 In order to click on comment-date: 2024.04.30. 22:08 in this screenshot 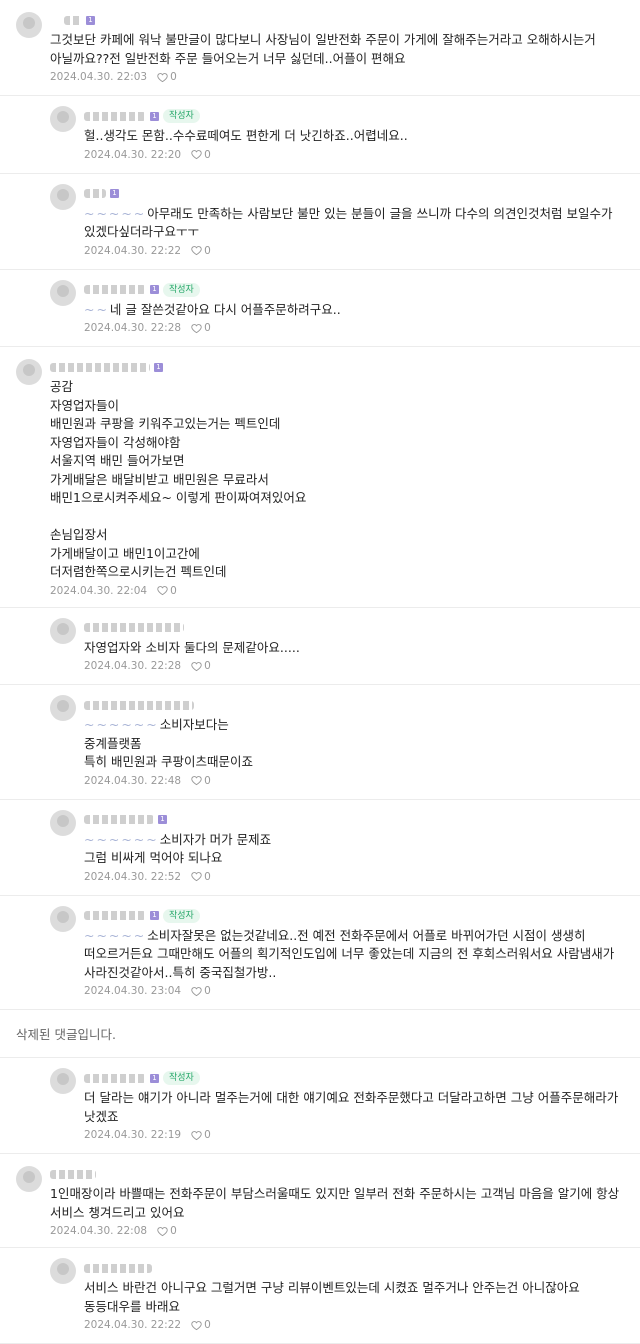, I will do `click(99, 1231)`.